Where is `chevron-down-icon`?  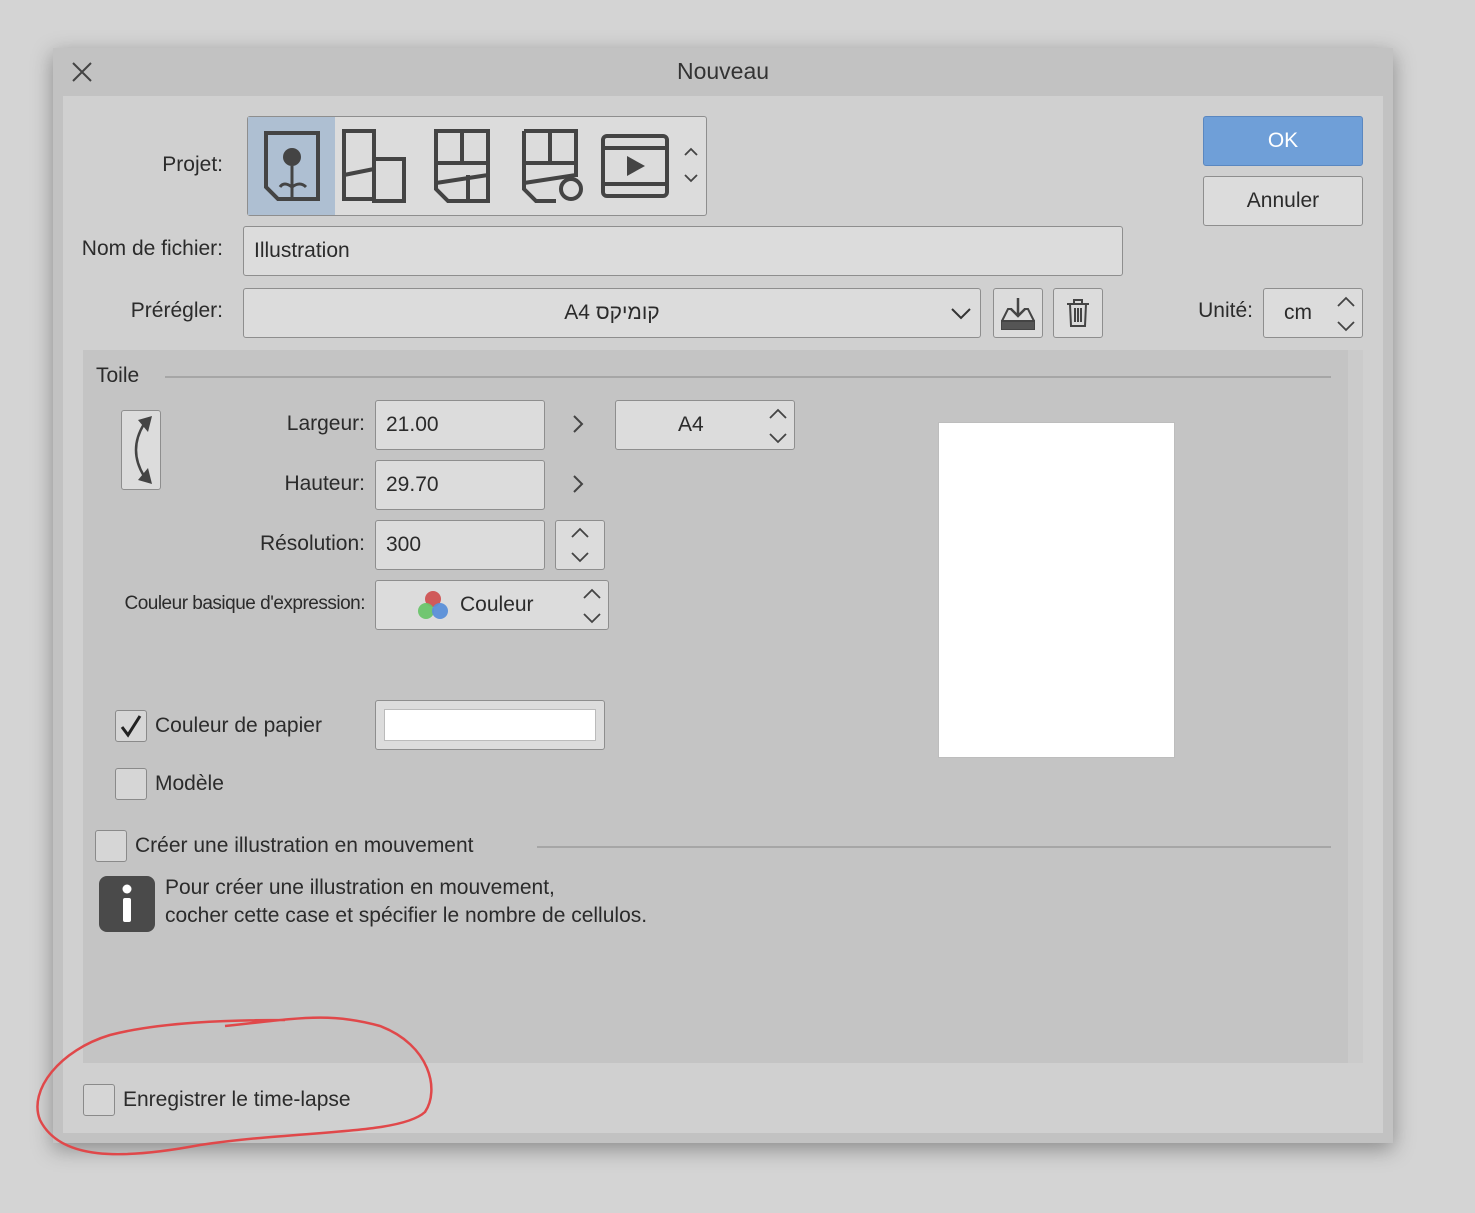 chevron-down-icon is located at coordinates (961, 314).